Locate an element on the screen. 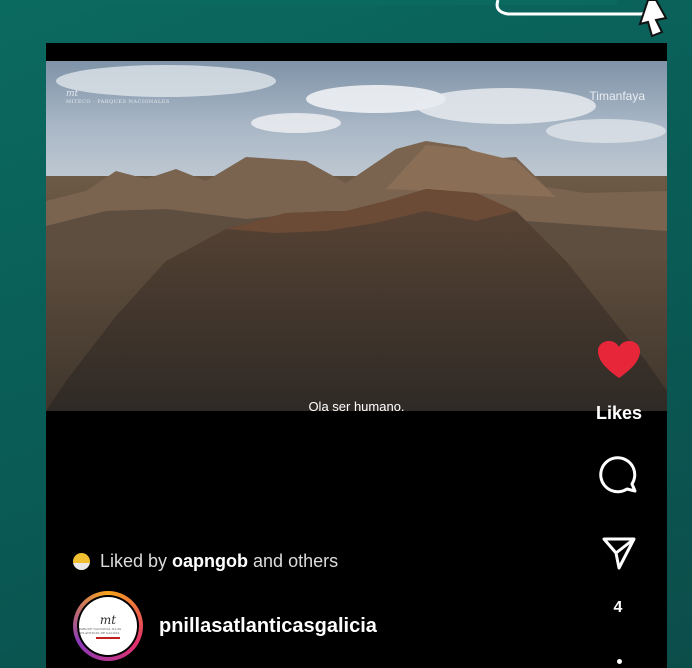 The width and height of the screenshot is (692, 668). liker-avatar is located at coordinates (81, 561).